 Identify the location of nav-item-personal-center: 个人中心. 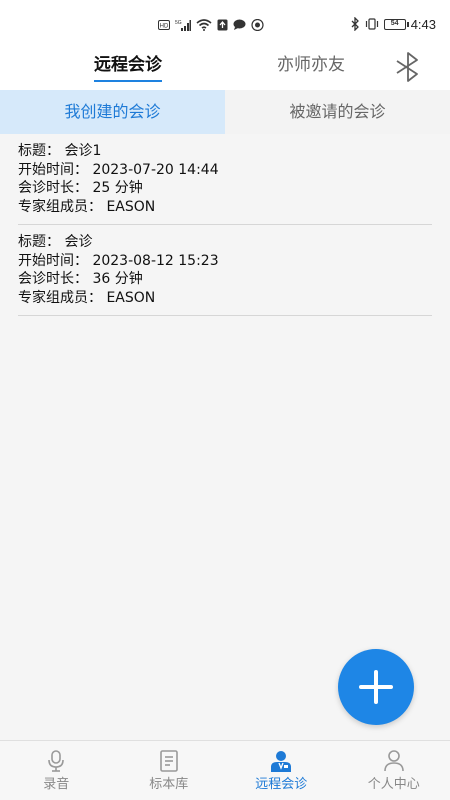
(394, 770).